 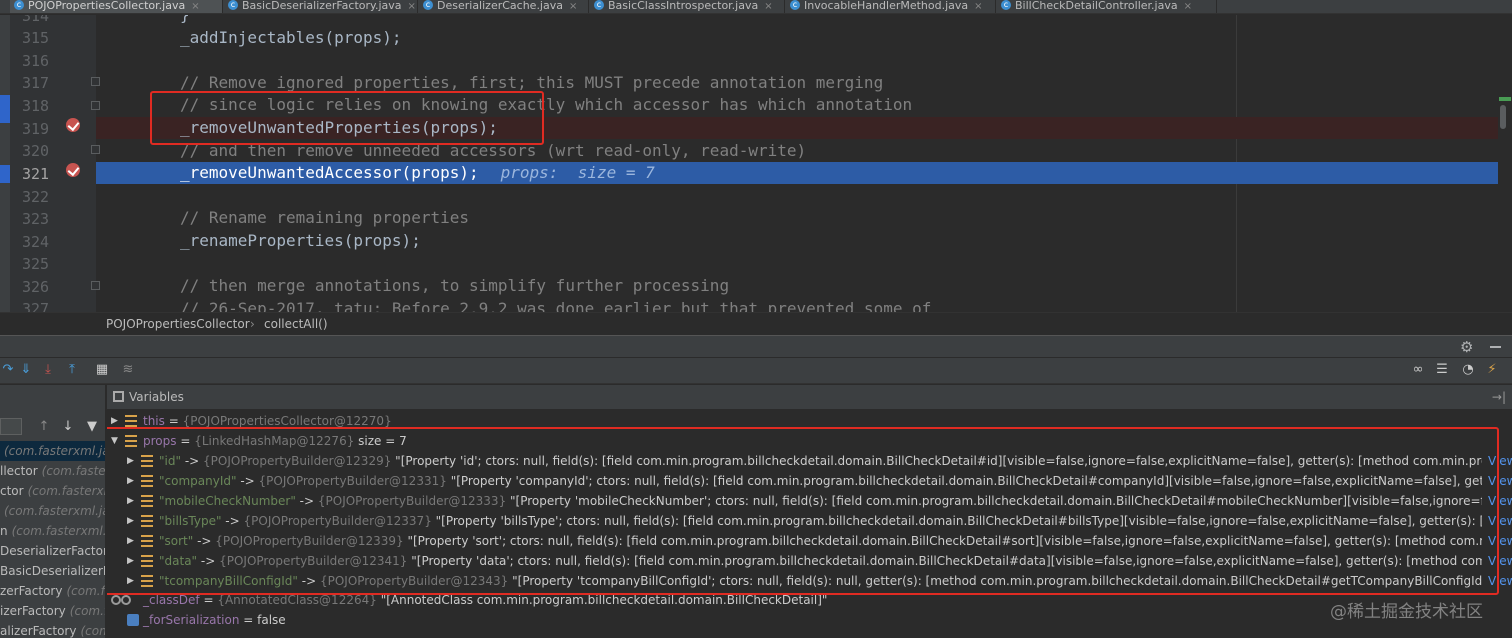 What do you see at coordinates (1418, 370) in the screenshot?
I see `watches-icon: ∞` at bounding box center [1418, 370].